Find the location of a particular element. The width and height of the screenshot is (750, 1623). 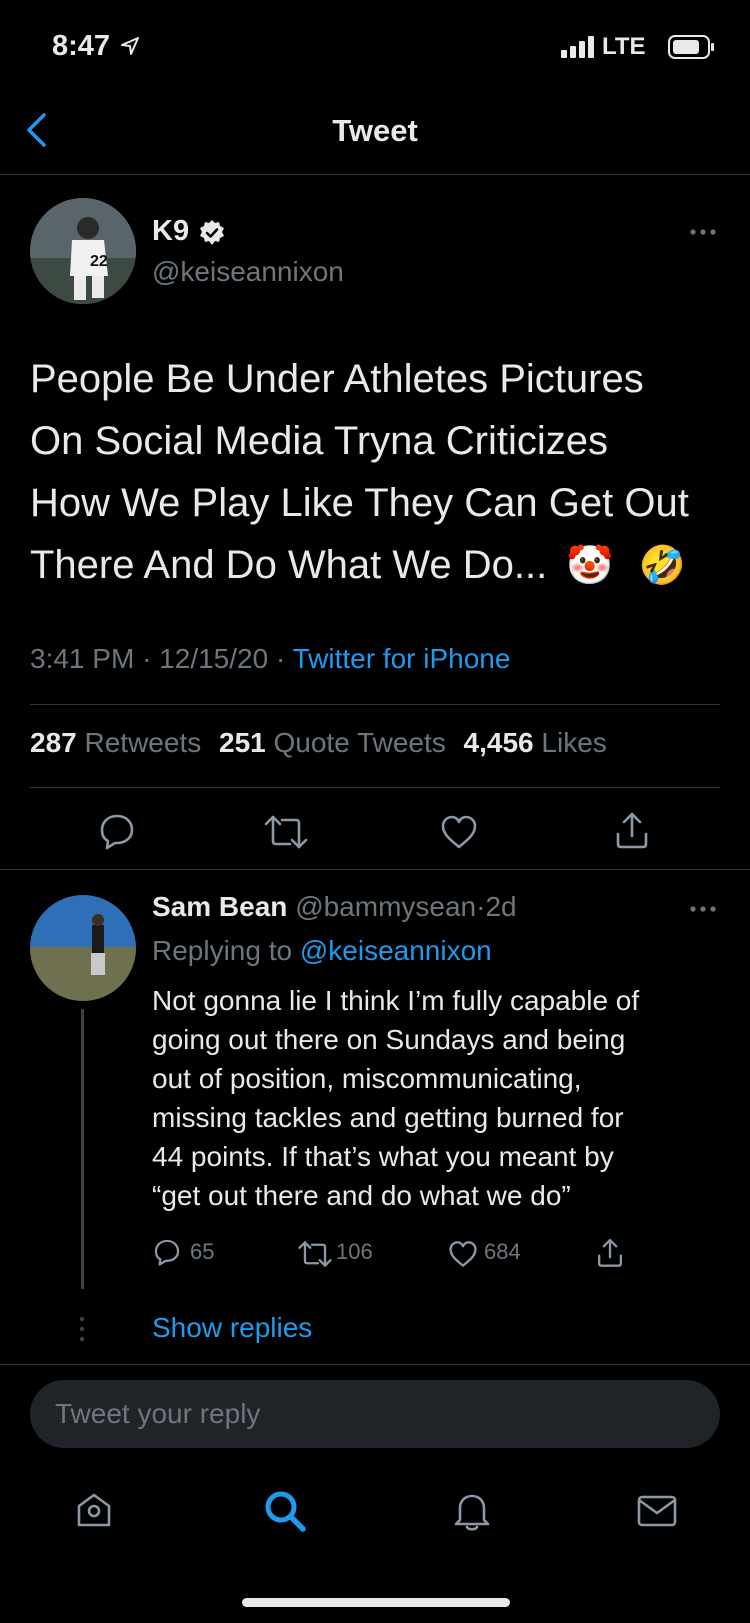

likes-stat: 4,456 Likes is located at coordinates (535, 742).